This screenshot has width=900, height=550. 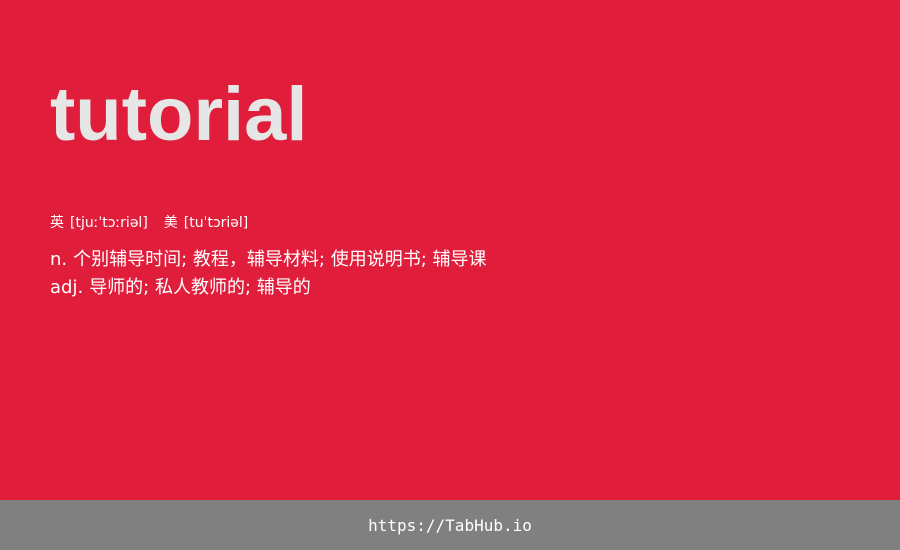 I want to click on phonetics-row: 英 [tjuːˈtɔːriəl] 美 [tuˈtɔriəl], so click(x=149, y=223).